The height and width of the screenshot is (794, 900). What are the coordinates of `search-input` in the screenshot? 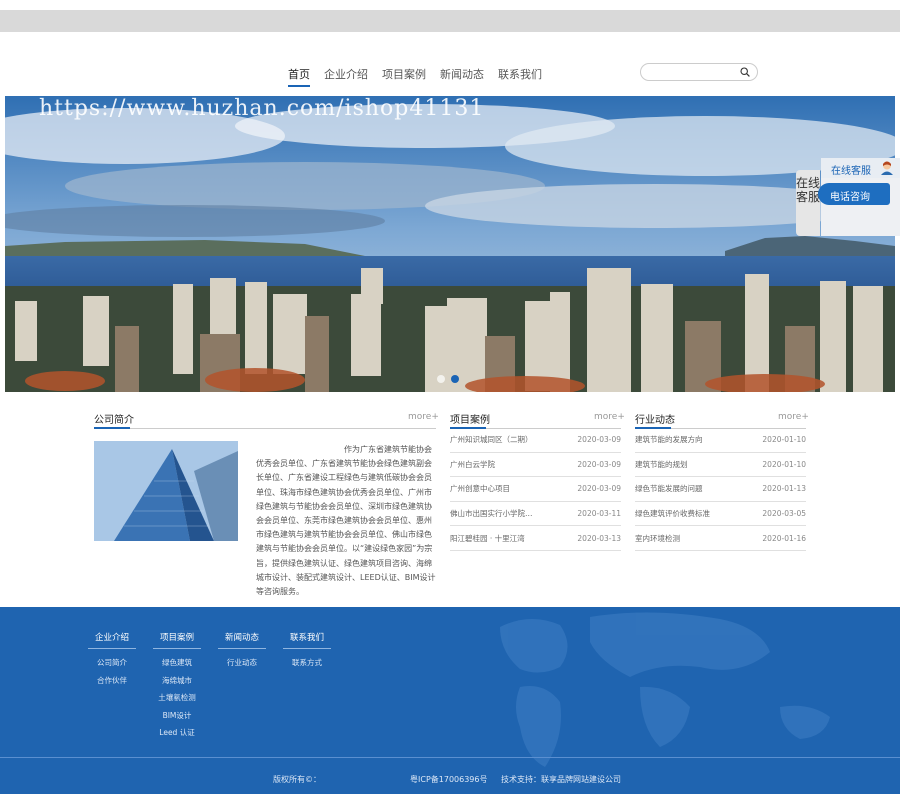 It's located at (696, 76).